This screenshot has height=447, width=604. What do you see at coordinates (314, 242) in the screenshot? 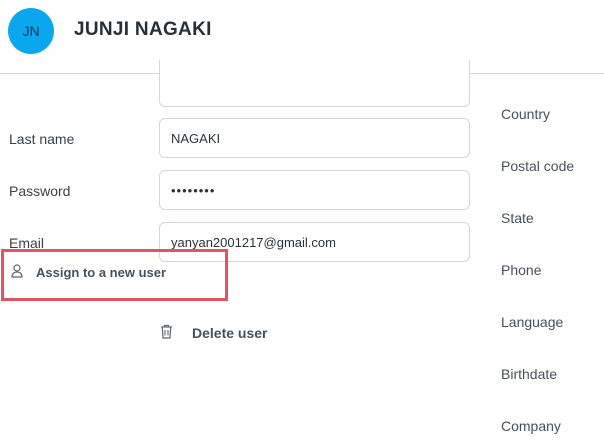
I see `email-field` at bounding box center [314, 242].